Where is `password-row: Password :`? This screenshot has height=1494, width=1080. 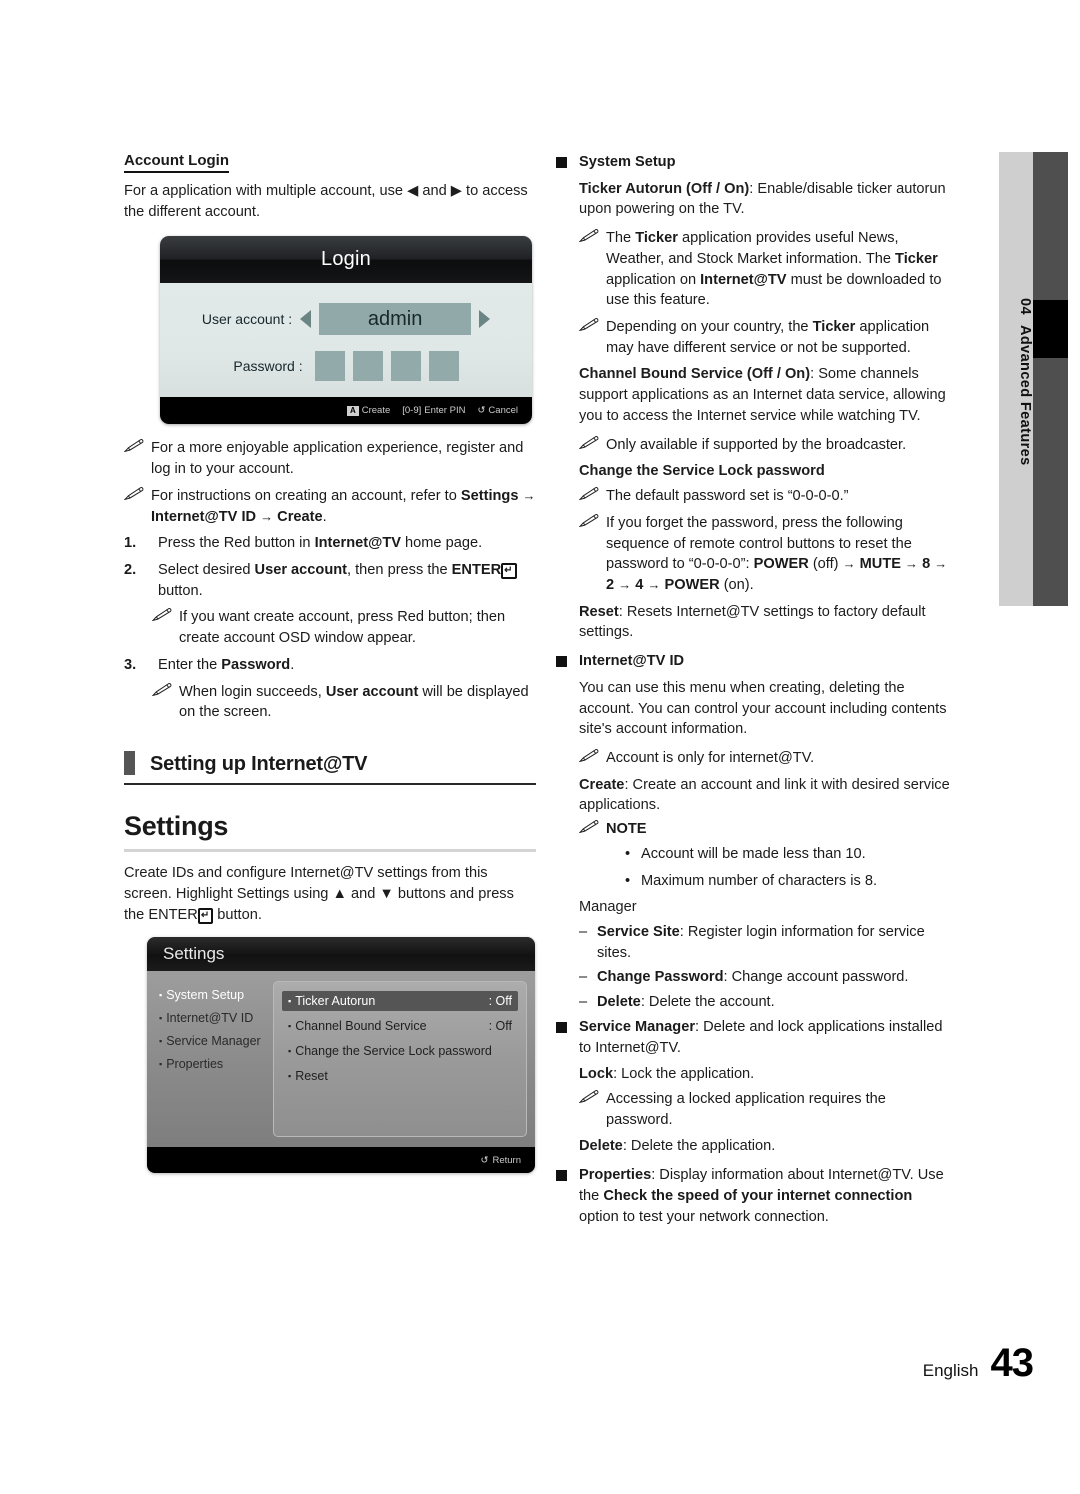
password-row: Password : is located at coordinates (346, 366).